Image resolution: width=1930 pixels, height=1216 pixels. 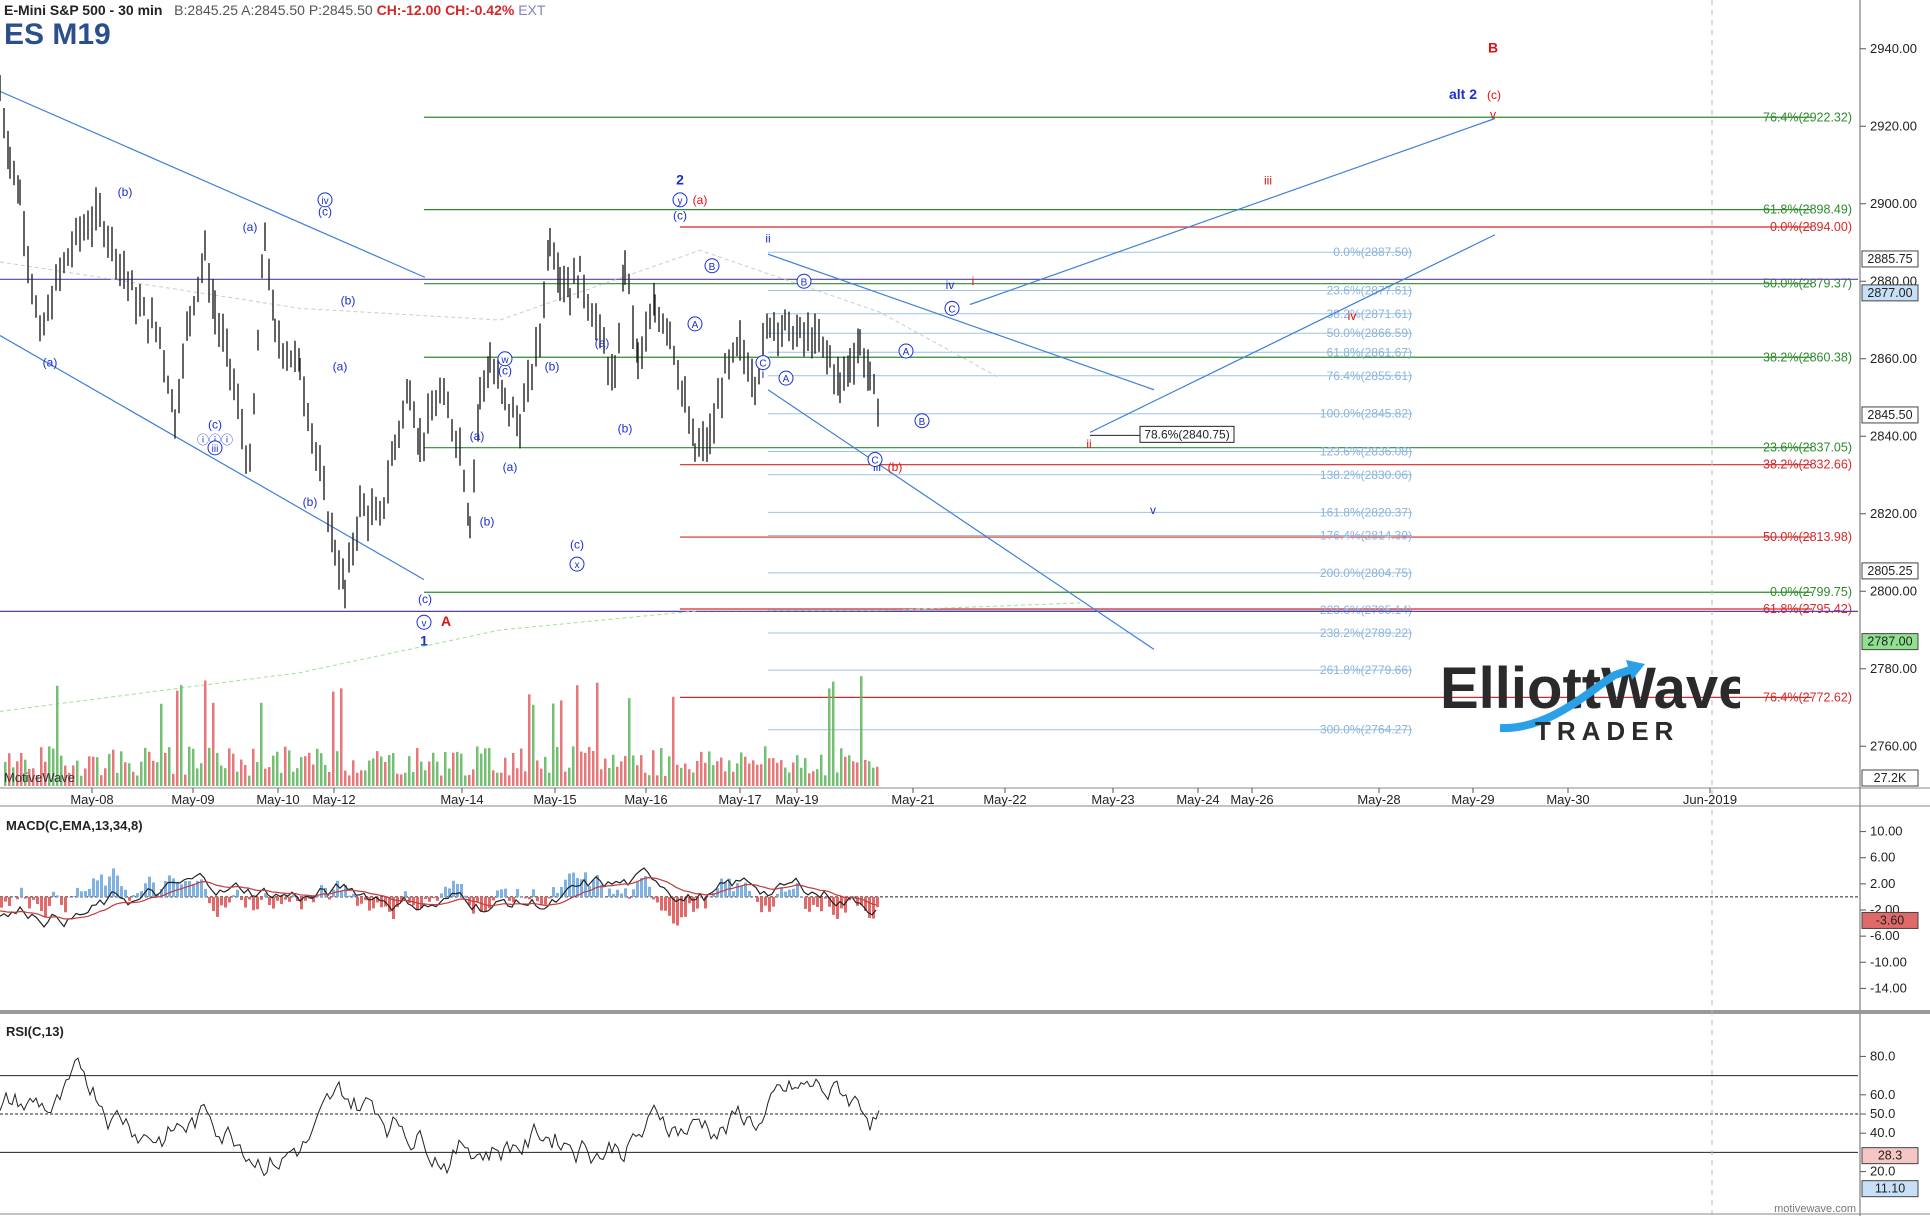 What do you see at coordinates (1463, 94) in the screenshot?
I see `wave-label: alt 2` at bounding box center [1463, 94].